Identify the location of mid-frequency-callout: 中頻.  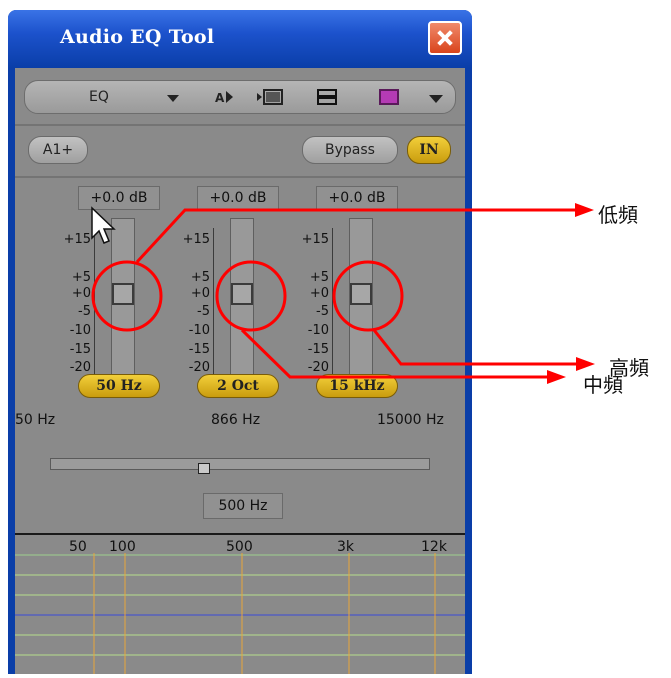
(603, 385).